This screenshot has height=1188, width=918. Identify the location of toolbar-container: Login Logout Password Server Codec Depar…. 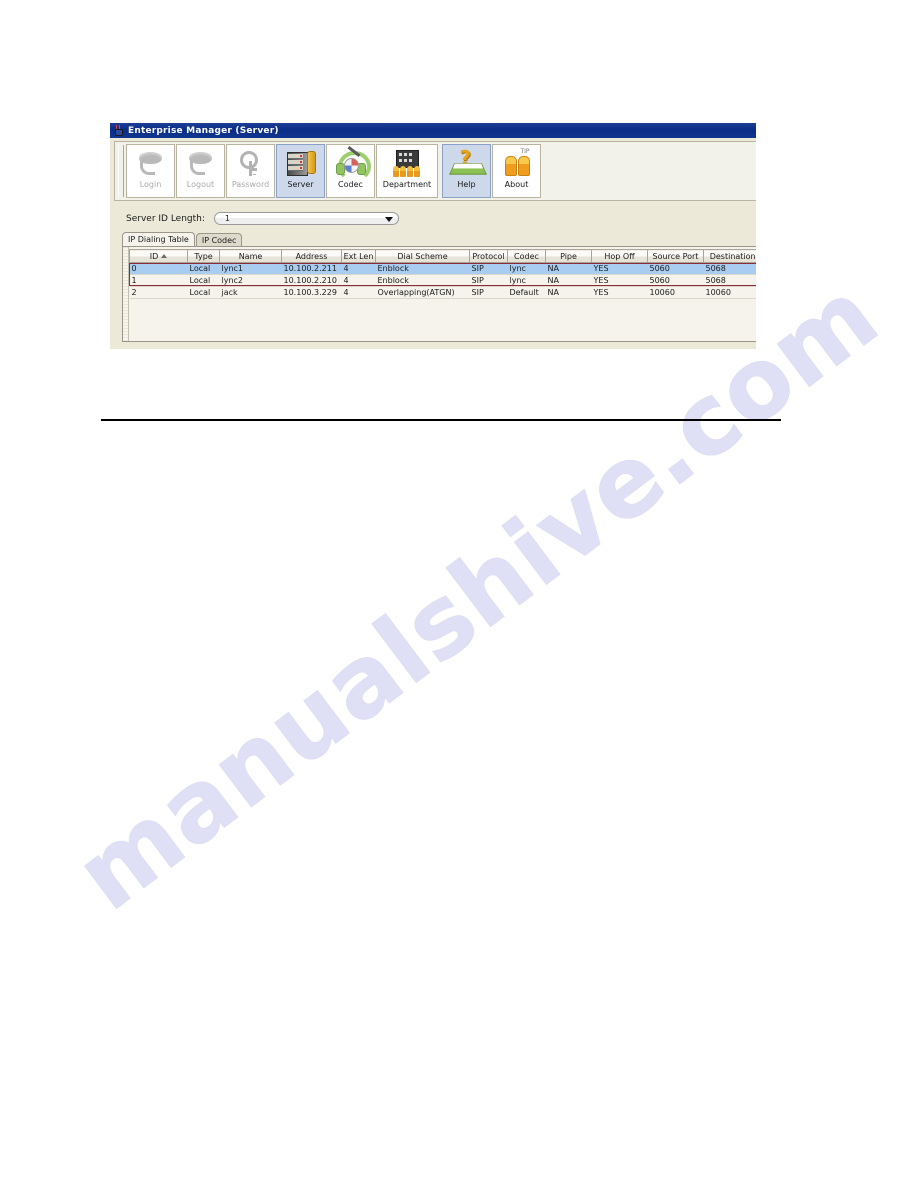
(433, 170).